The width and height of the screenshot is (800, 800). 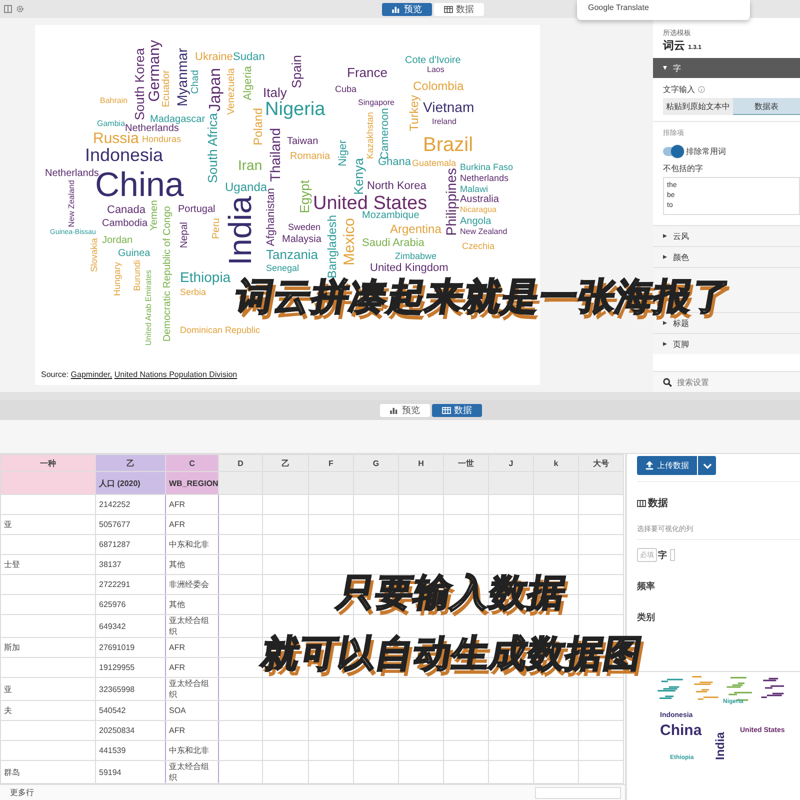 I want to click on search-field: 搜索设置, so click(x=726, y=381).